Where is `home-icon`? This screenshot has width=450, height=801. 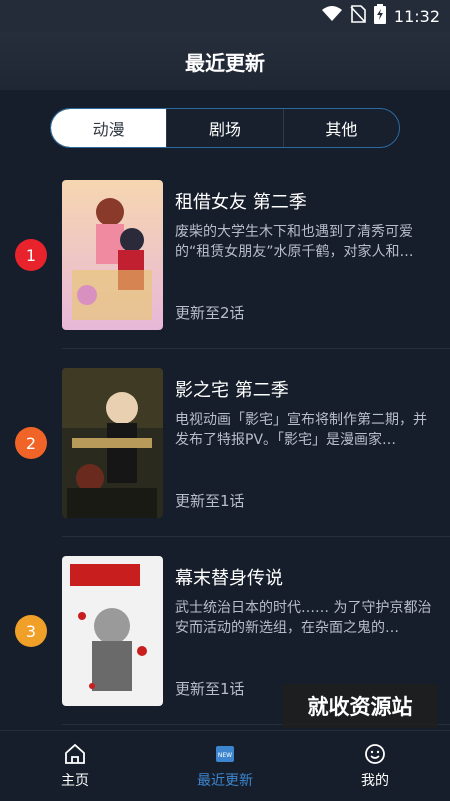 home-icon is located at coordinates (75, 754).